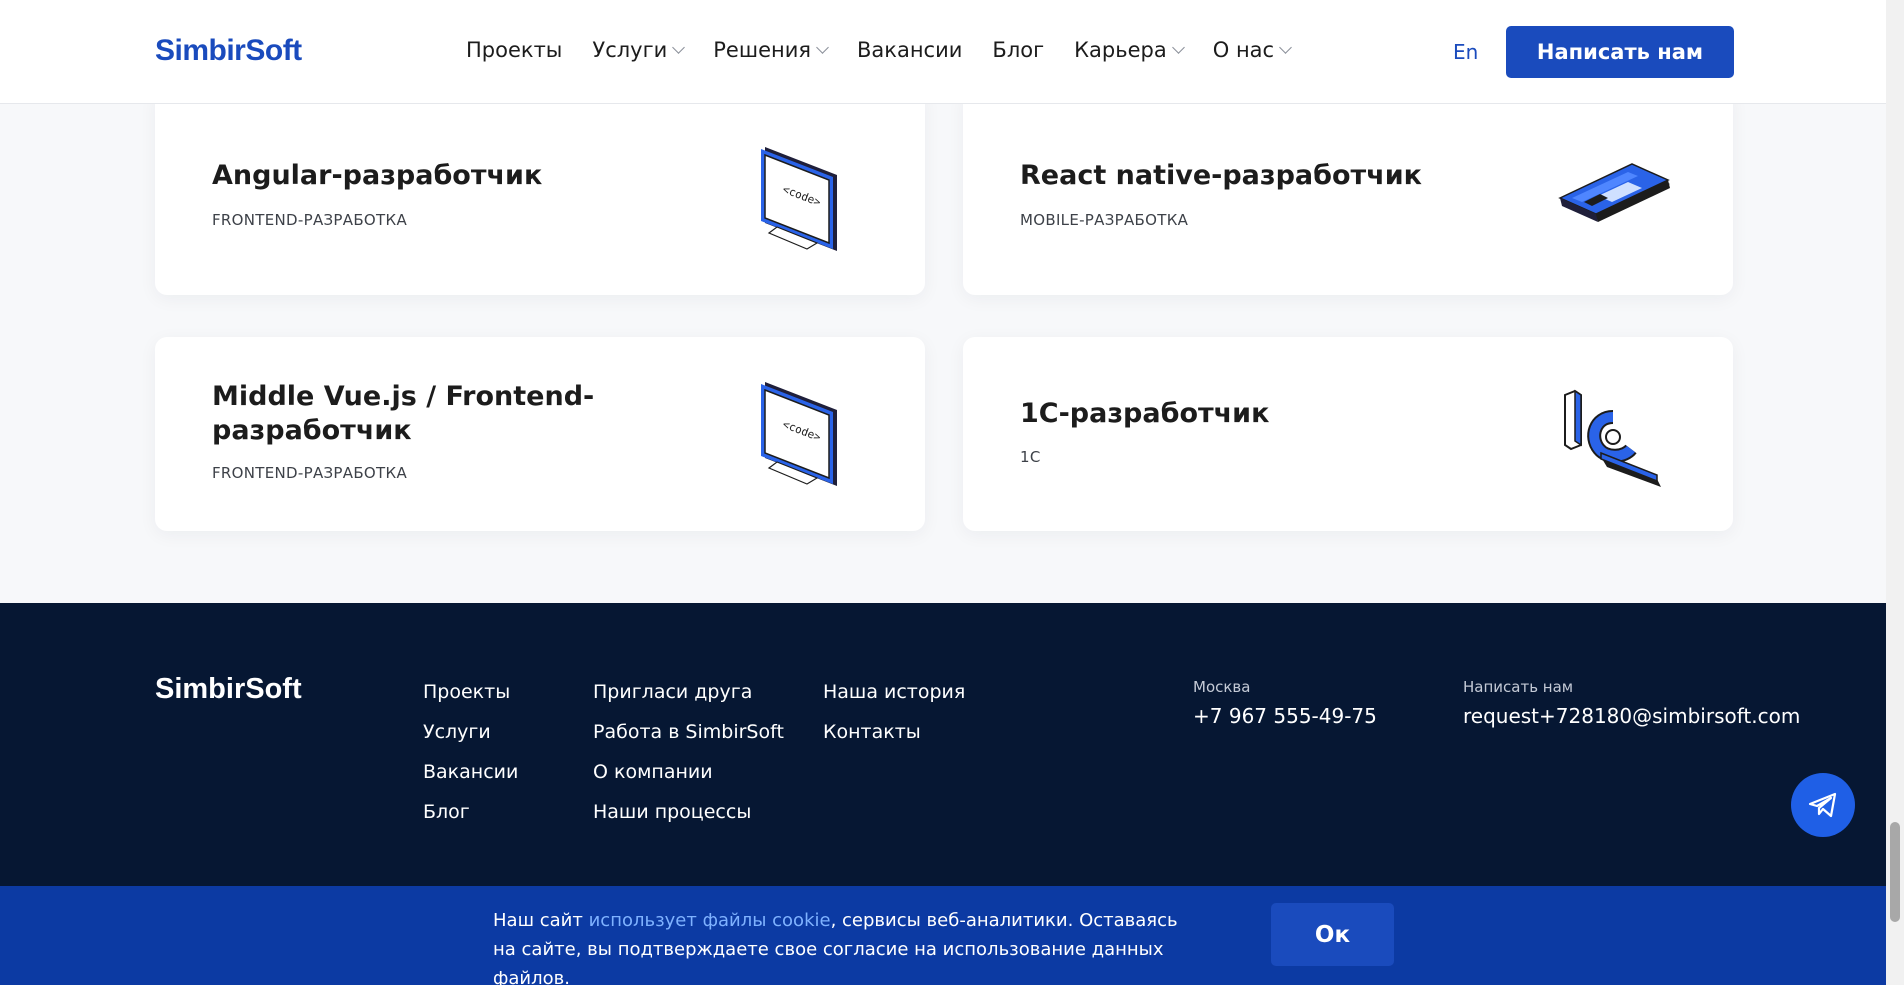  I want to click on cookie-text-before: Наш сайт, so click(541, 920).